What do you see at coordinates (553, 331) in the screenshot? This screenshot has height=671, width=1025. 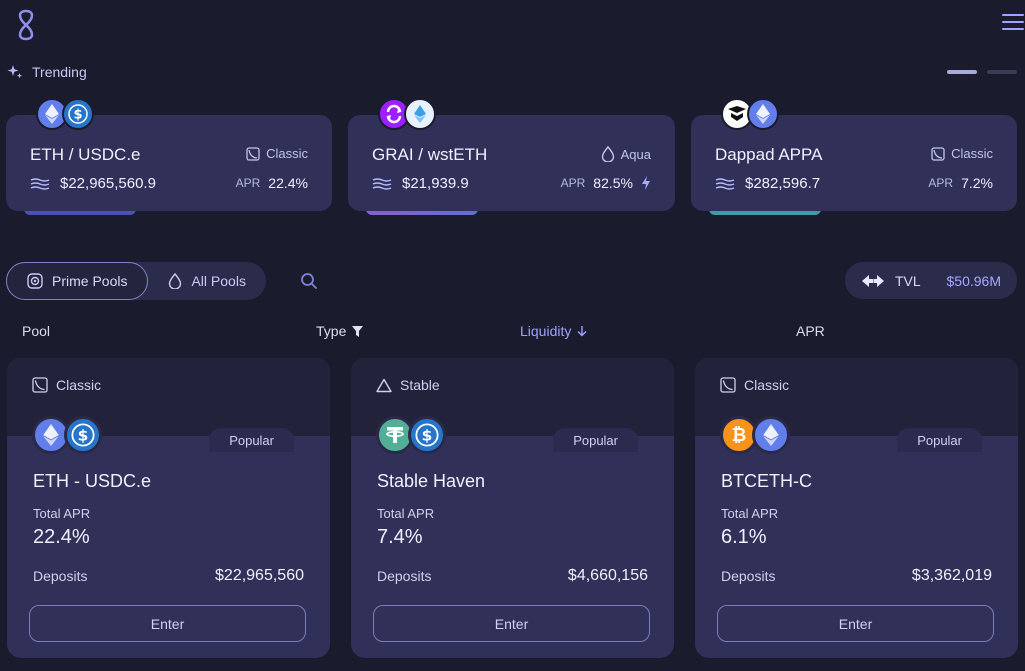 I see `column-liquidity: Liquidity` at bounding box center [553, 331].